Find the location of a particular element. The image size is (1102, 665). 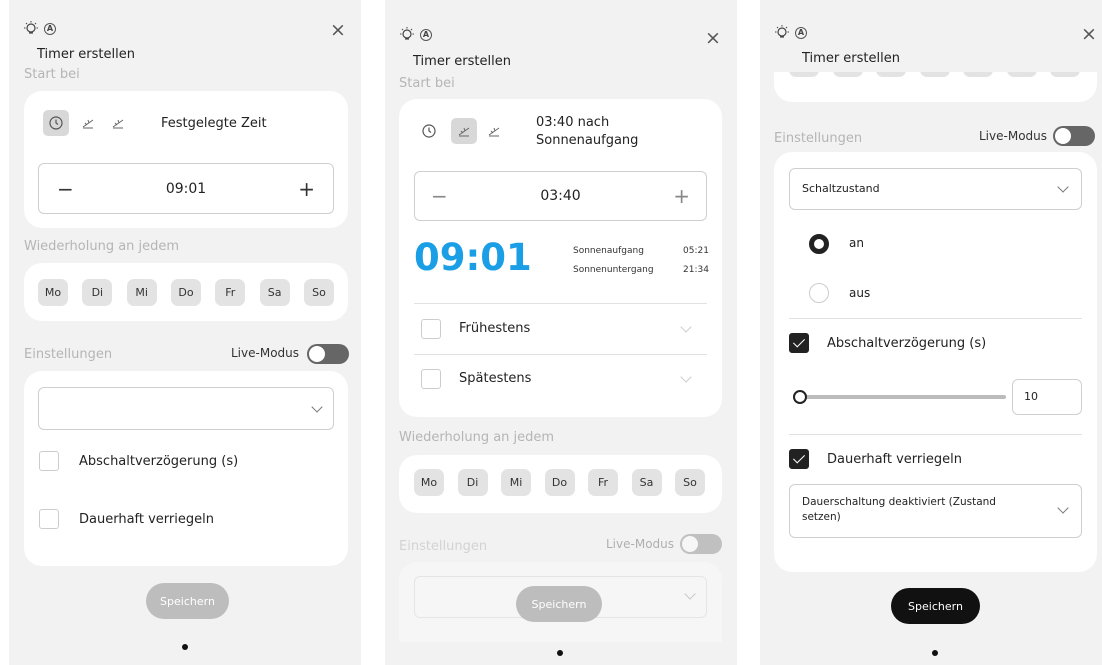

offset-value: 03:40 is located at coordinates (560, 196).